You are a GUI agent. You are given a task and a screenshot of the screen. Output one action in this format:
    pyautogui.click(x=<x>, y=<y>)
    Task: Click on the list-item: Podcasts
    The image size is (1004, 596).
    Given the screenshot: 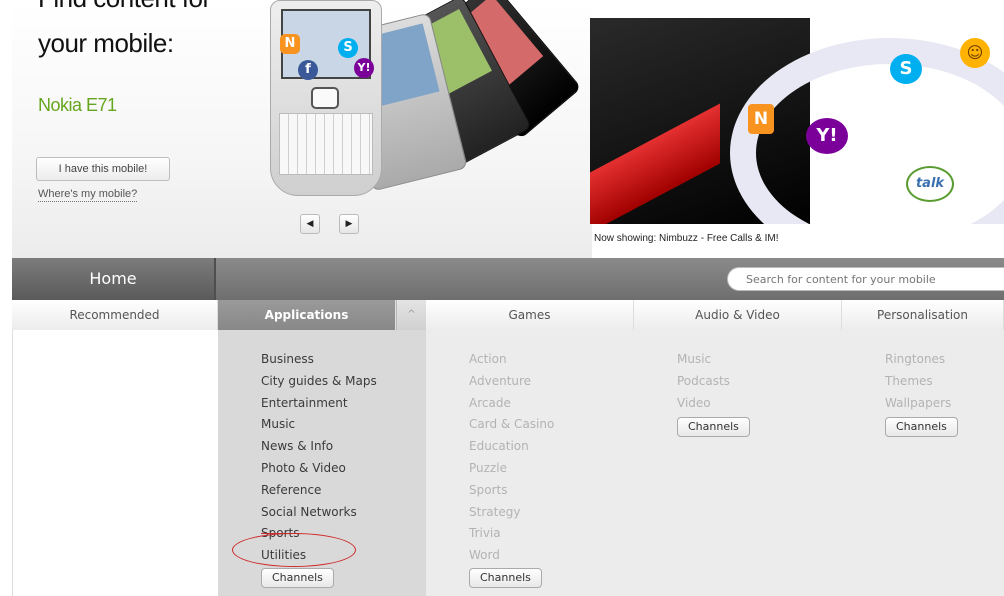 What is the action you would take?
    pyautogui.click(x=703, y=382)
    